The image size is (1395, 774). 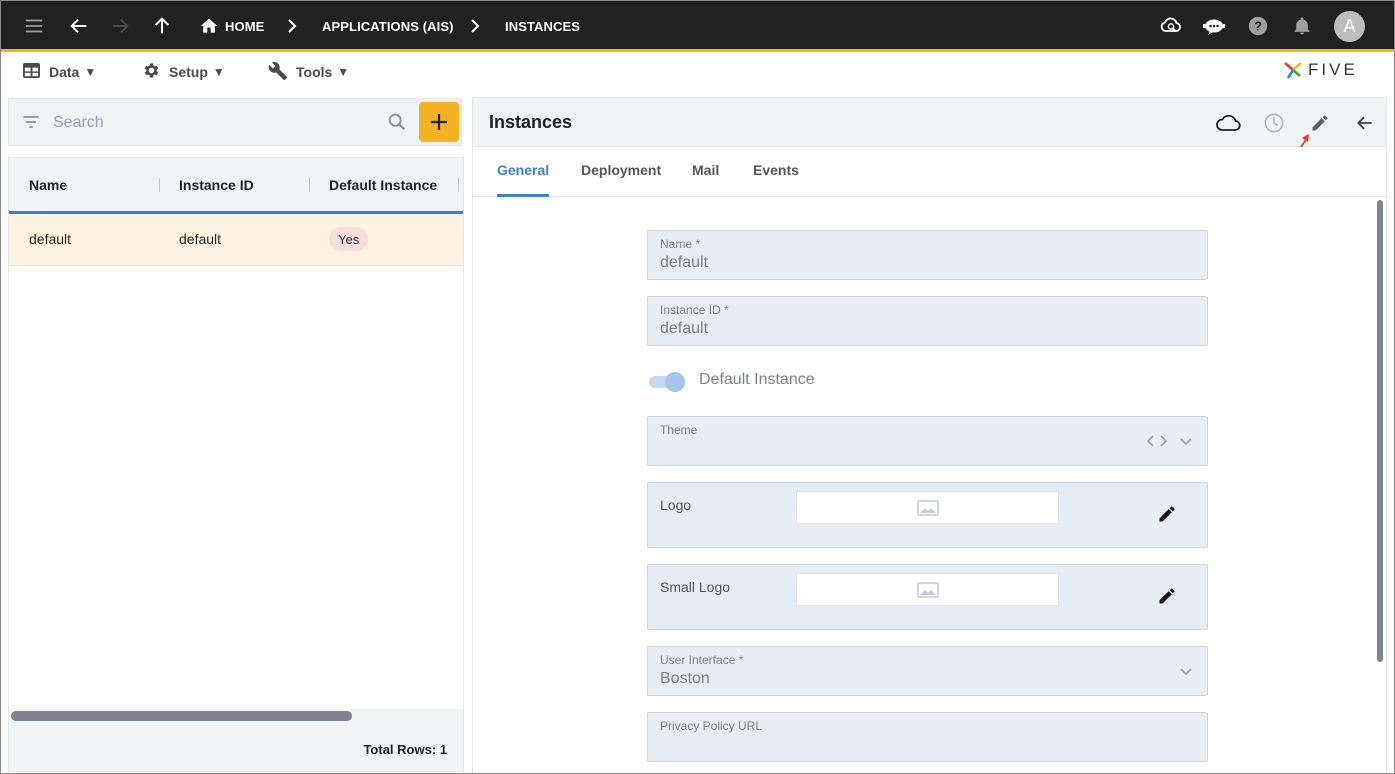 I want to click on small-logo-field: Small Logo, so click(x=927, y=597).